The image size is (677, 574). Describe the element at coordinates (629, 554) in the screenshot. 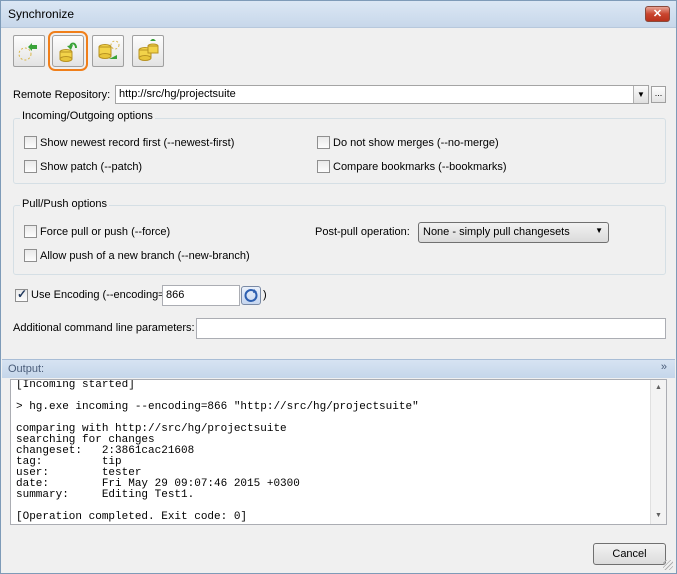

I see `cancel-button: Cancel` at that location.